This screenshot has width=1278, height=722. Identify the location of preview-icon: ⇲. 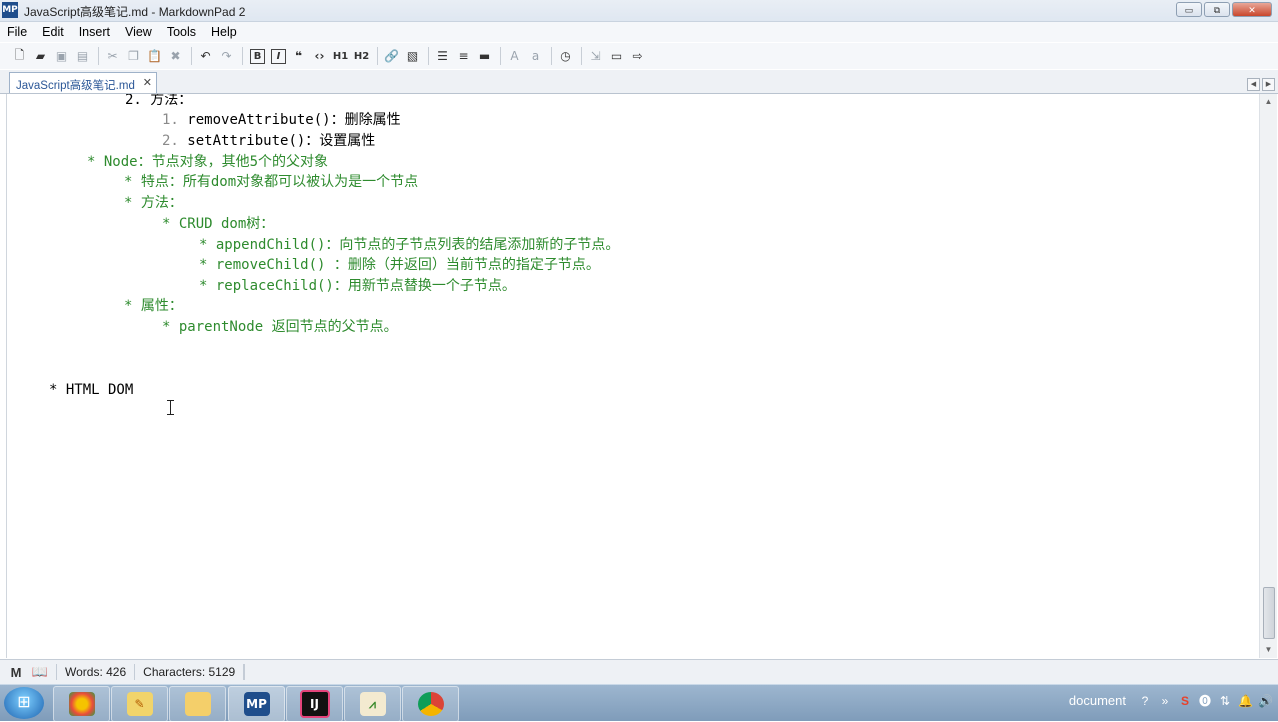
(595, 56).